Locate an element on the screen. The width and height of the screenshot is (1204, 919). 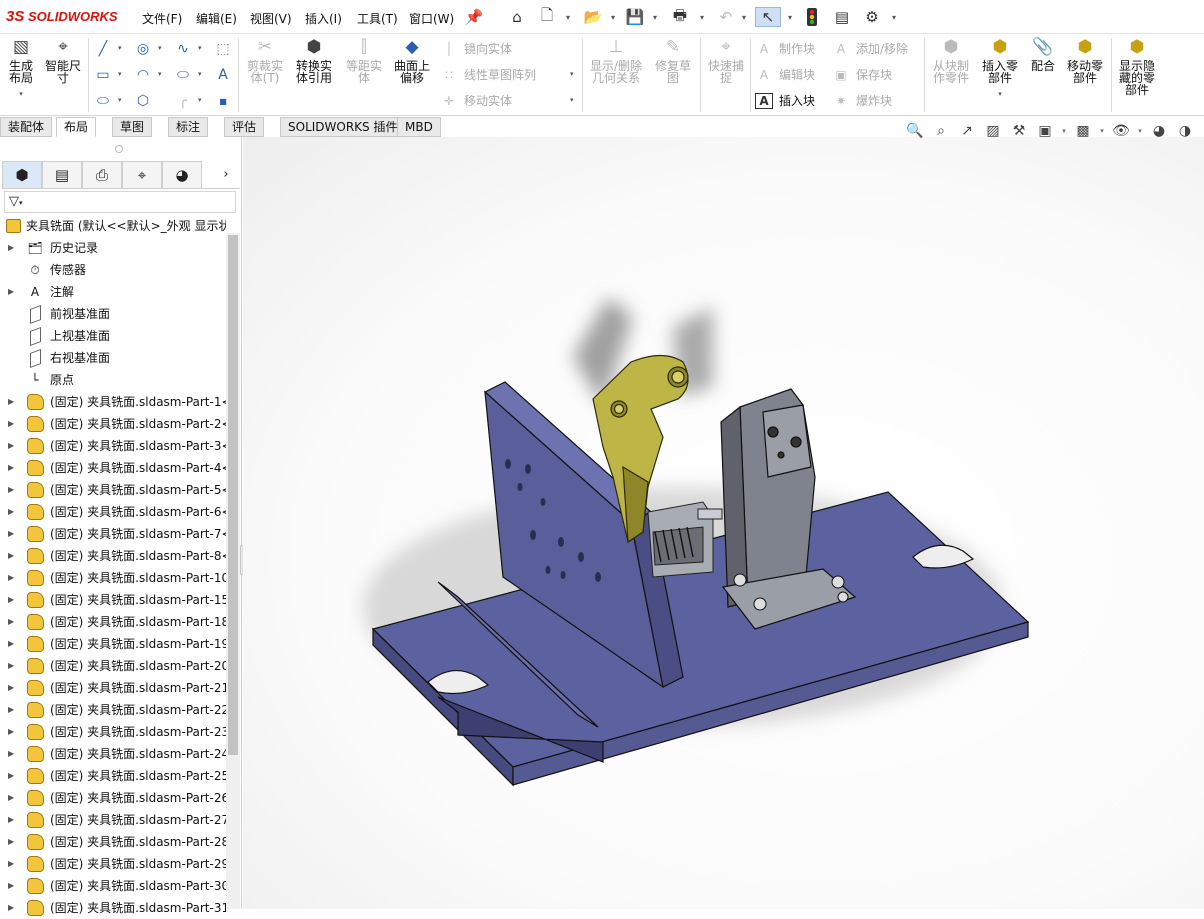
options-icon: ⚙ is located at coordinates (872, 17).